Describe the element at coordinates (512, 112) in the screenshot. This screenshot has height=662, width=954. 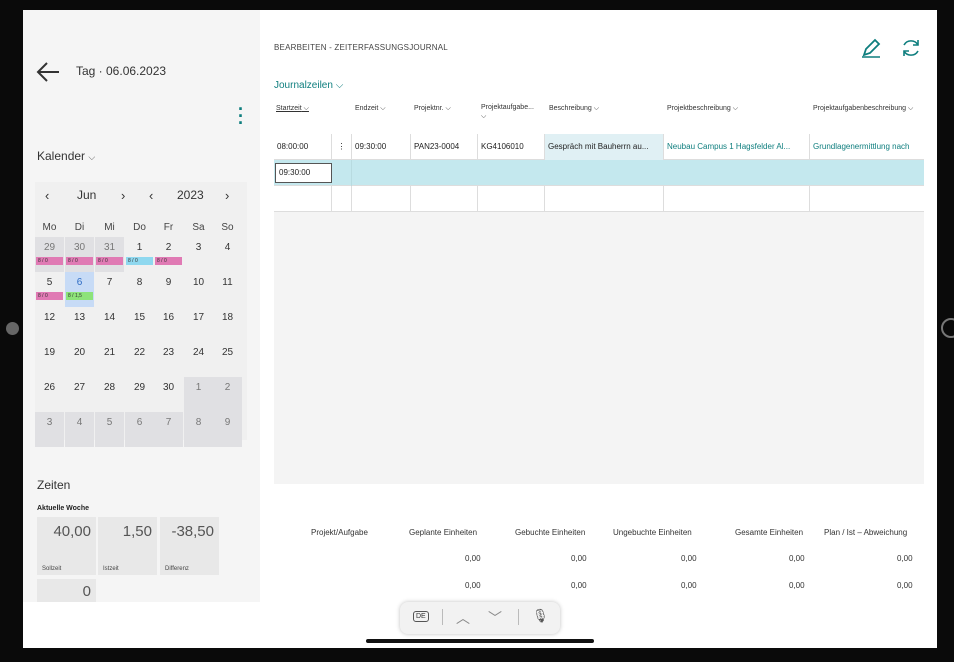
I see `col-projektaufgabe: Projektaufgabe... ⌵` at that location.